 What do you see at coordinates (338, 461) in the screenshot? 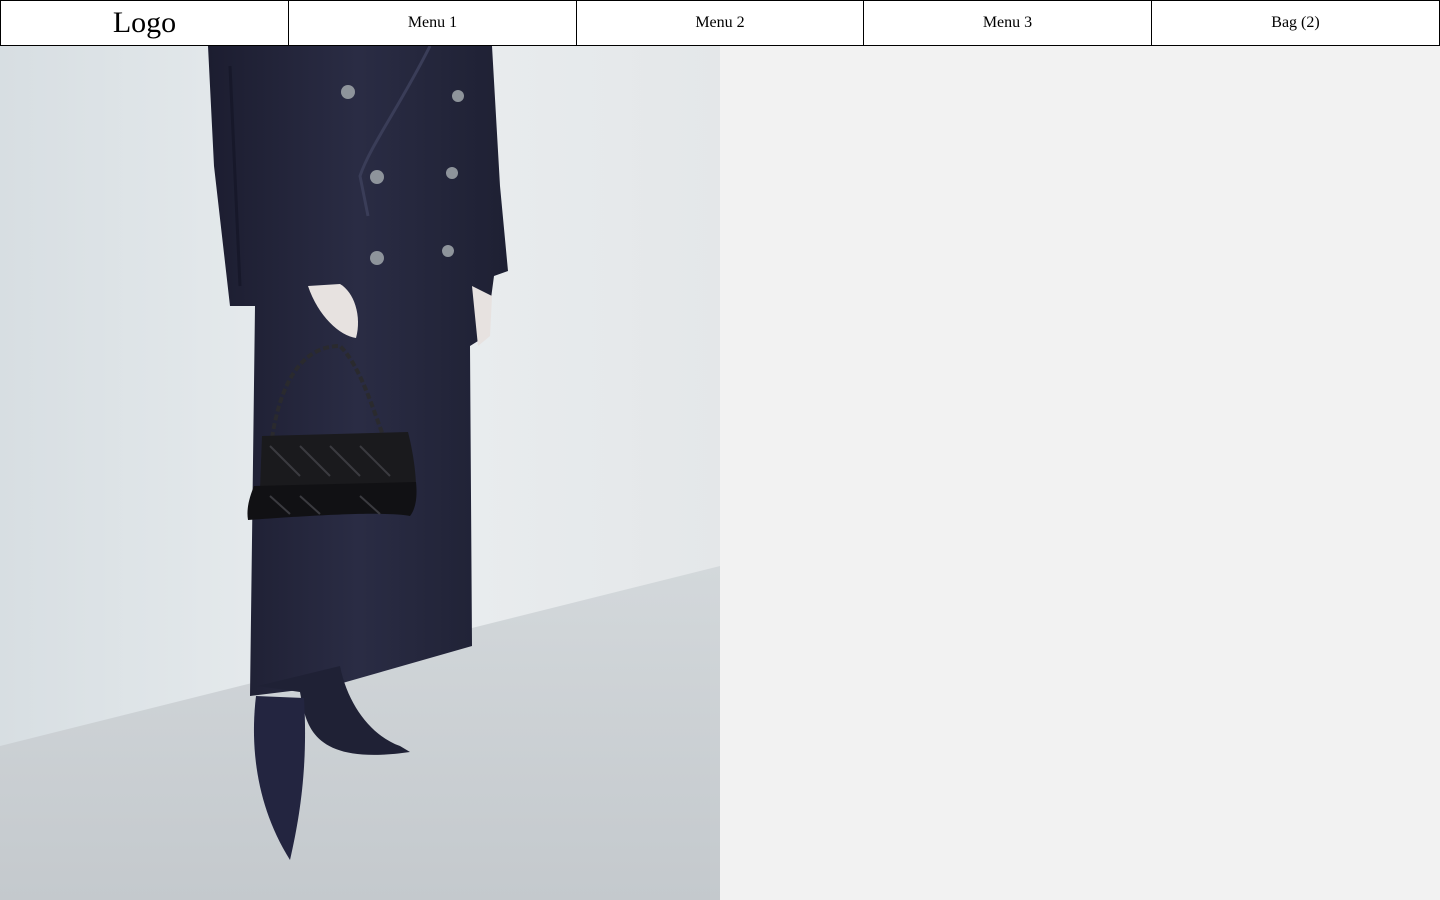
I see `bag-flap` at bounding box center [338, 461].